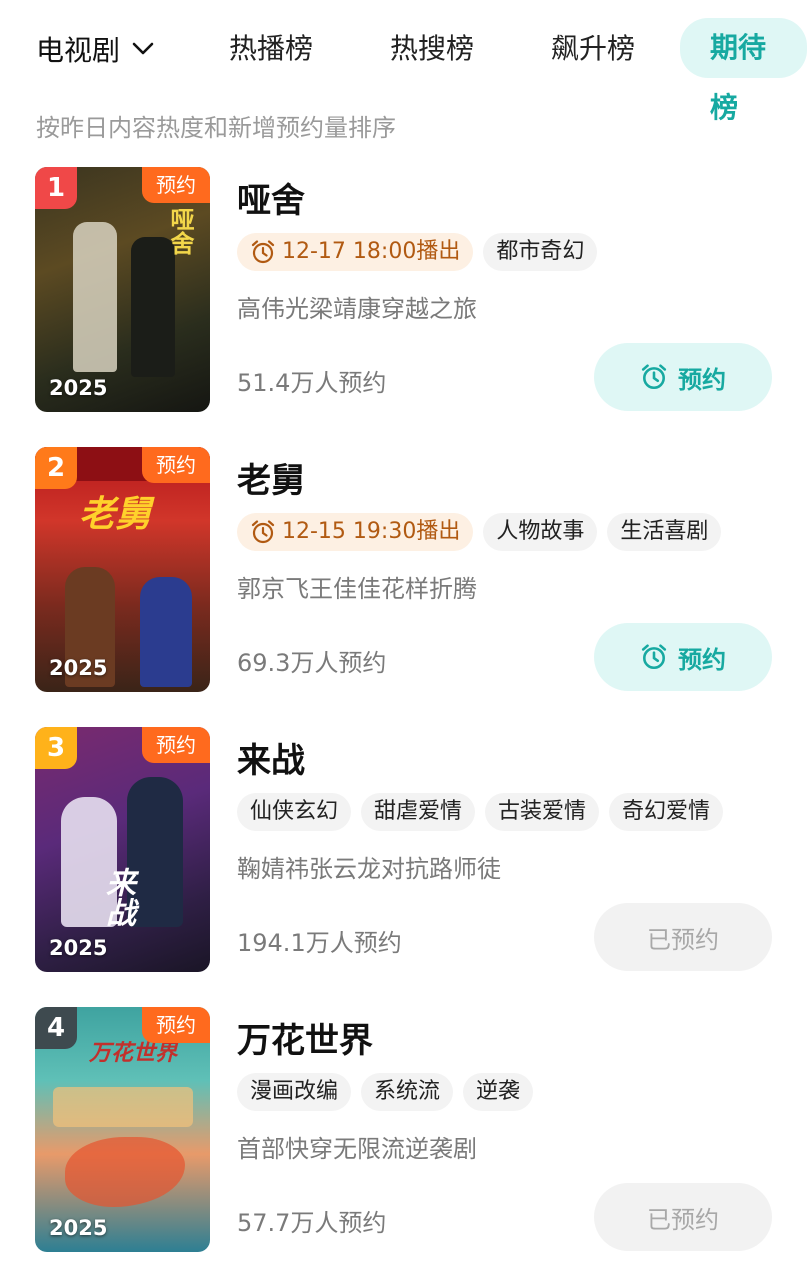  Describe the element at coordinates (56, 748) in the screenshot. I see `rank-badge: 3` at that location.